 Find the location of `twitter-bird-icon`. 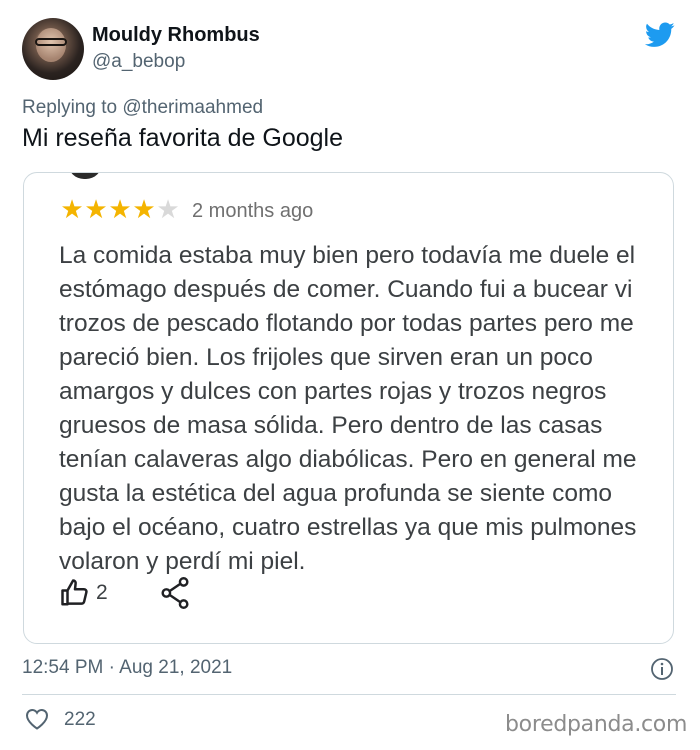

twitter-bird-icon is located at coordinates (660, 34).